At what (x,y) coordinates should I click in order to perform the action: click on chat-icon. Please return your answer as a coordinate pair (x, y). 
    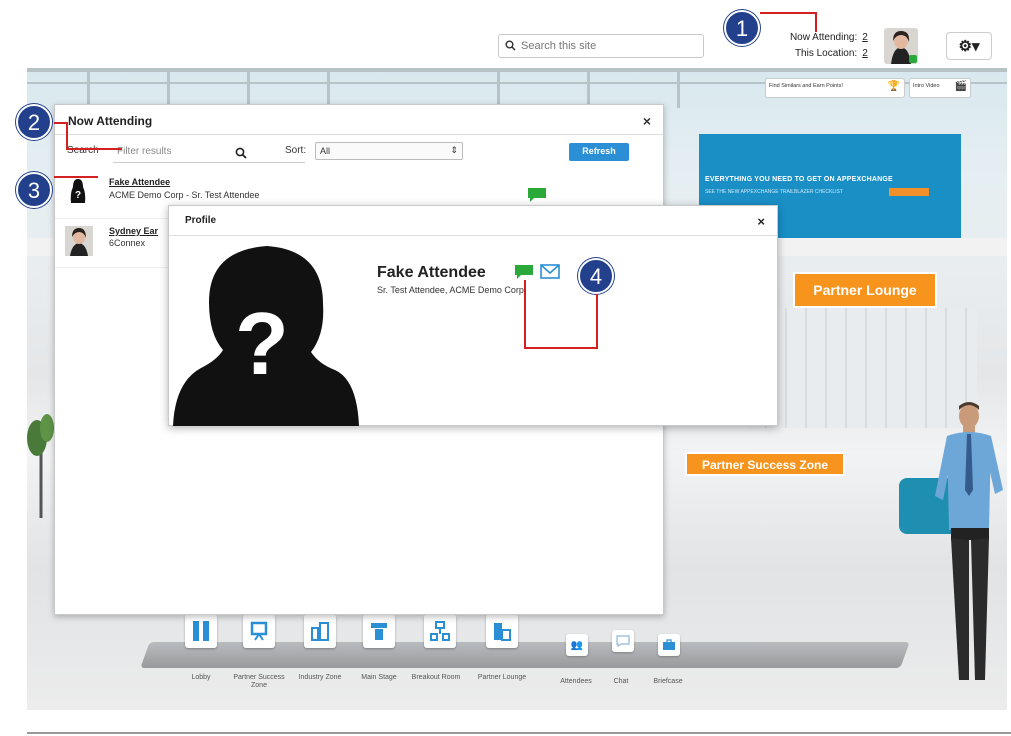
    Looking at the image, I should click on (537, 195).